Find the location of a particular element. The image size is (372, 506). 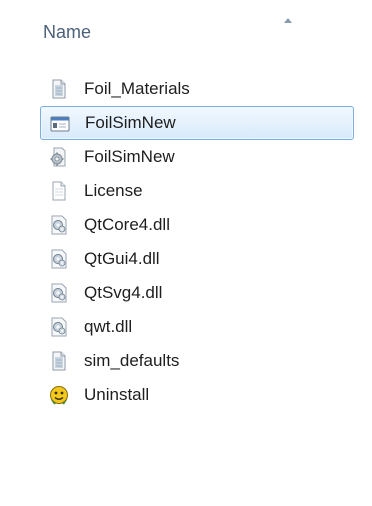

file-name: Foil_Materials is located at coordinates (137, 88).